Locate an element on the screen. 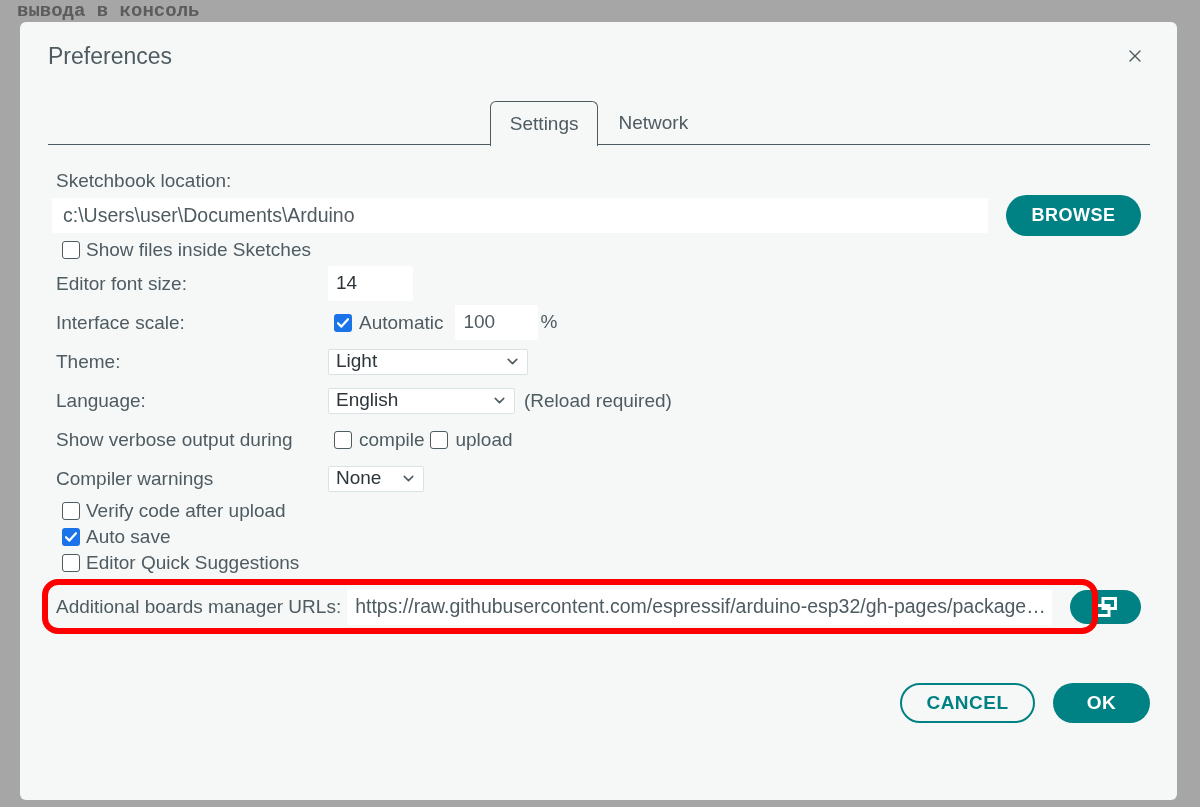 The width and height of the screenshot is (1200, 807). text-field: c:\Users\user\Documents\Arduino is located at coordinates (520, 215).